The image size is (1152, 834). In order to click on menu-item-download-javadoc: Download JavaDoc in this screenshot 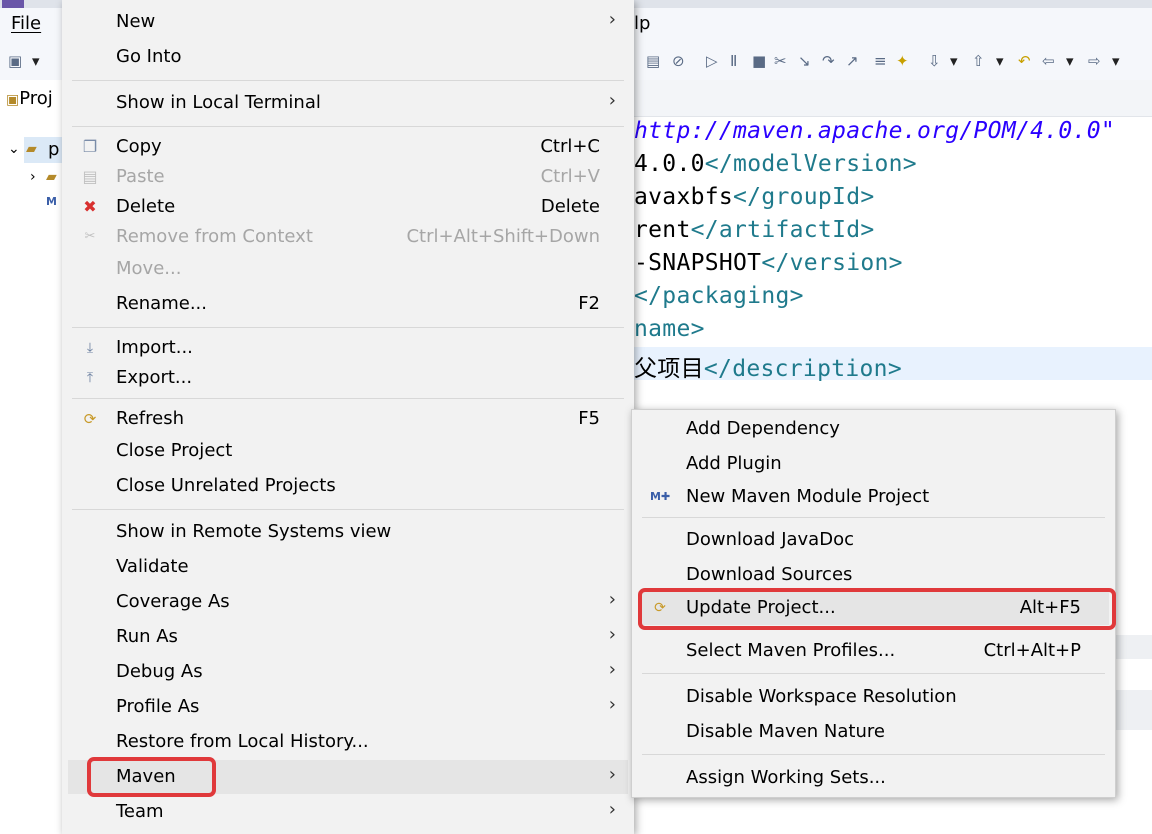, I will do `click(873, 540)`.